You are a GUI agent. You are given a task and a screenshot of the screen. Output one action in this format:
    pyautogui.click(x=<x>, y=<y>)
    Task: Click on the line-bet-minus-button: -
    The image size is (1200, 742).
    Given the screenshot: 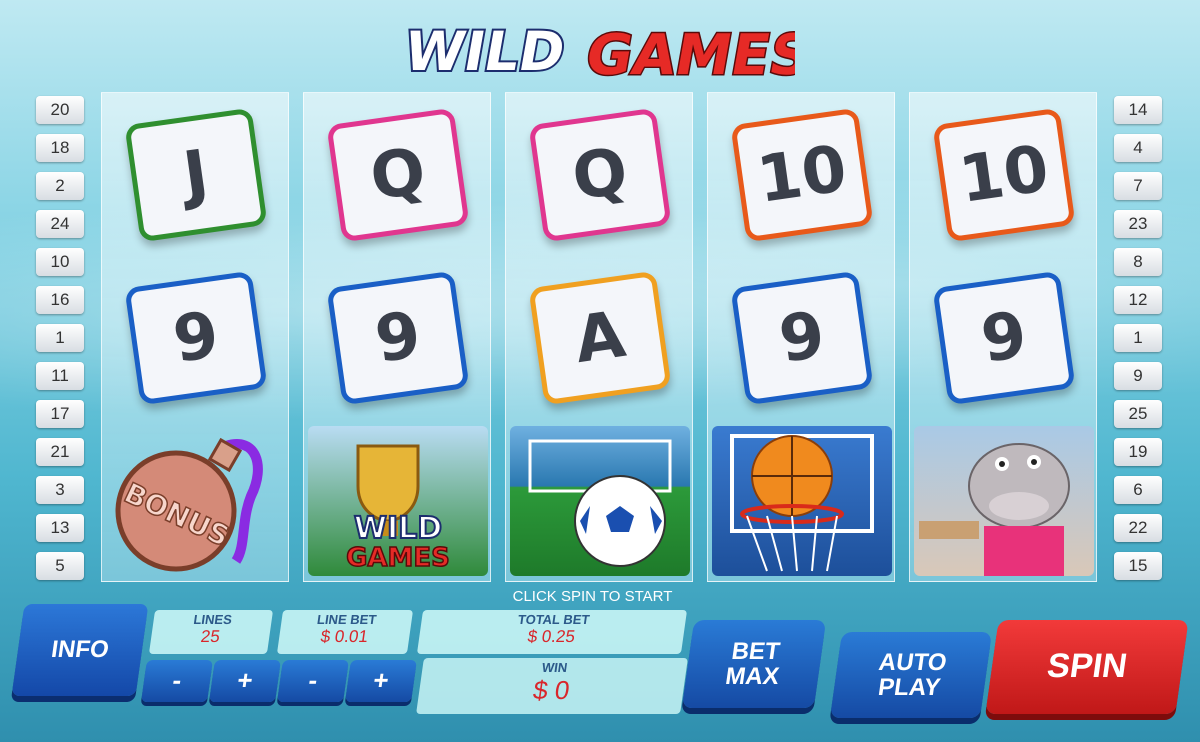 What is the action you would take?
    pyautogui.click(x=313, y=681)
    